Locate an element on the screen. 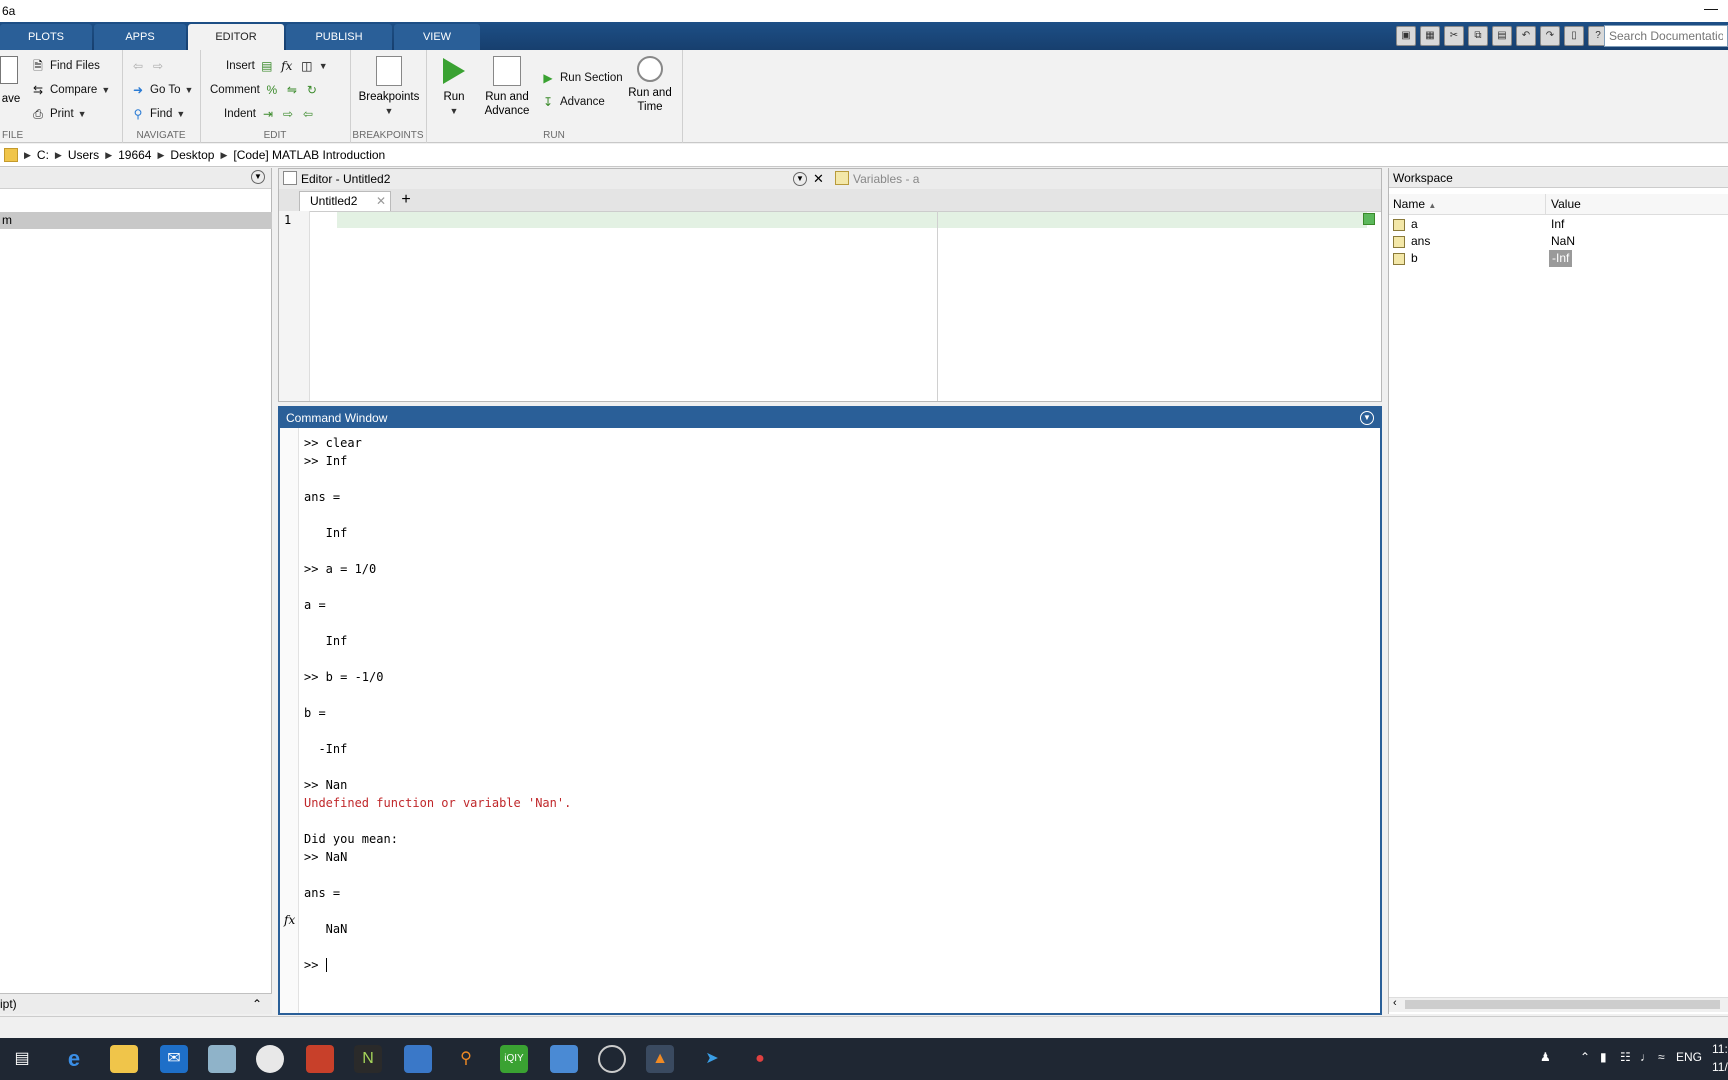 The height and width of the screenshot is (1080, 1728). workspace-row: a Inf is located at coordinates (1558, 224).